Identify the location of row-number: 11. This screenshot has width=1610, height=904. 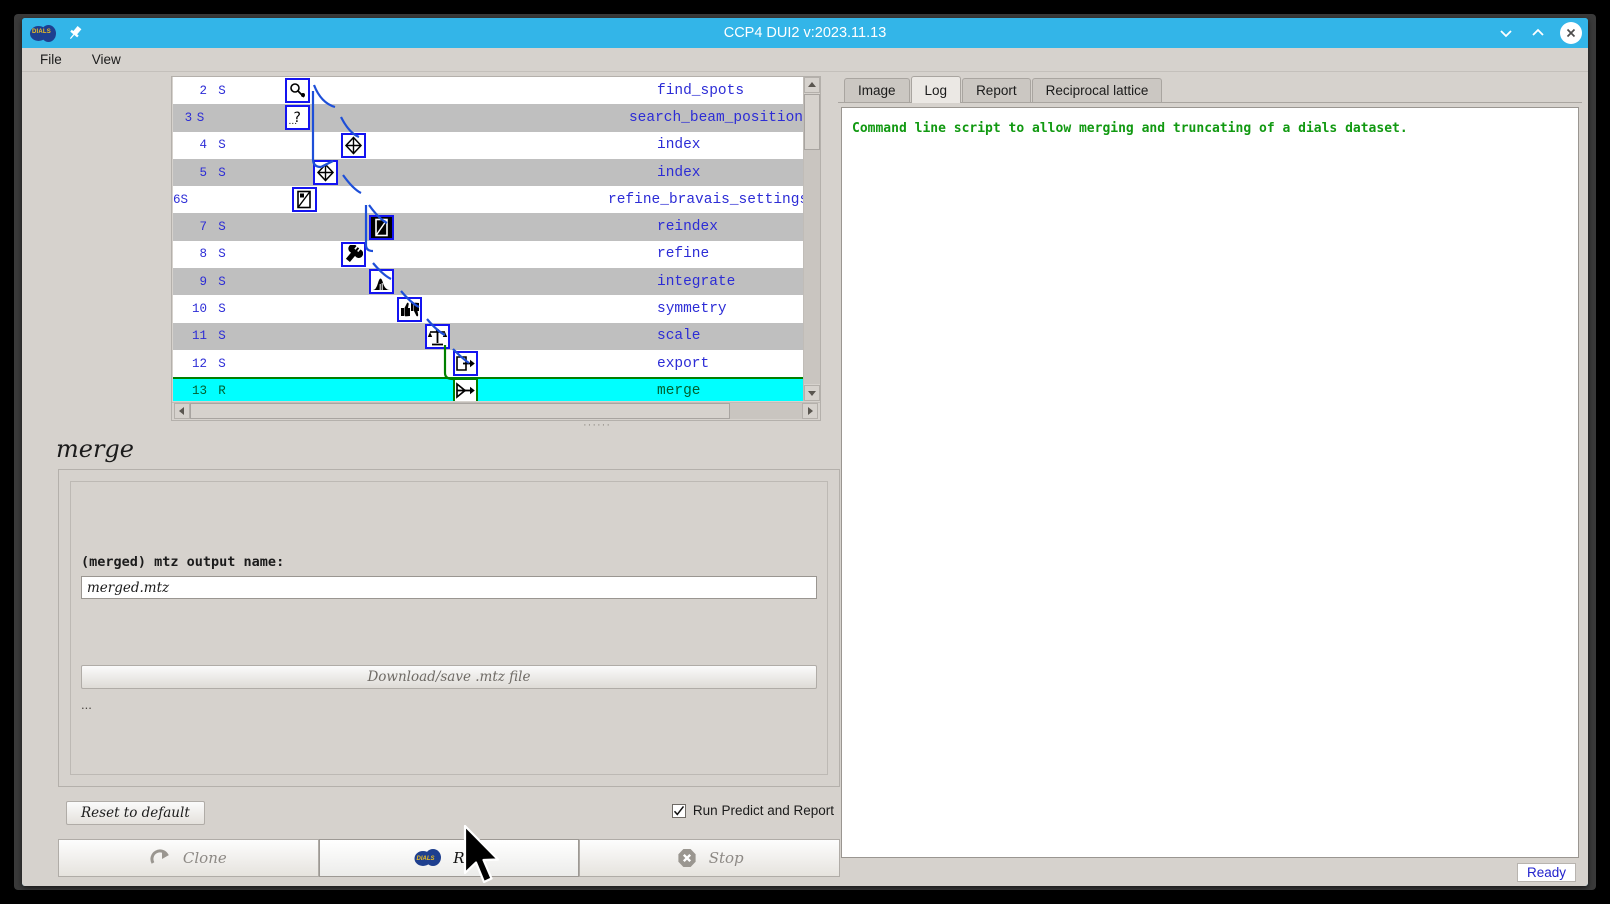
(199, 336).